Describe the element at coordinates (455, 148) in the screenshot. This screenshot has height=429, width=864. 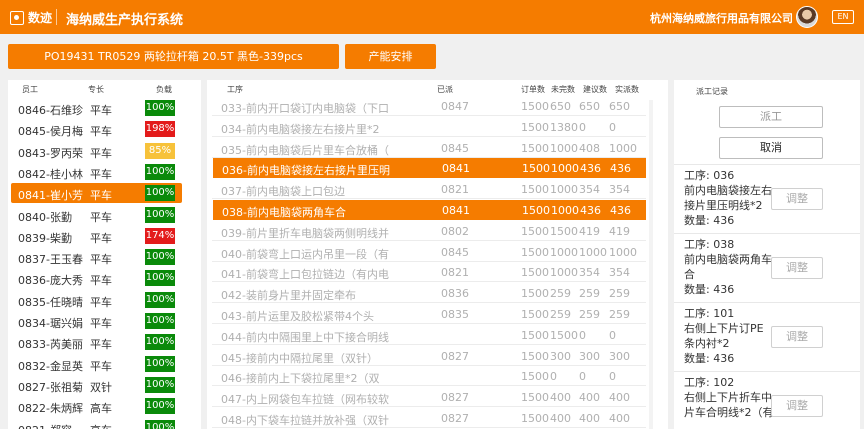
I see `operation-assigned-worker: 0845` at that location.